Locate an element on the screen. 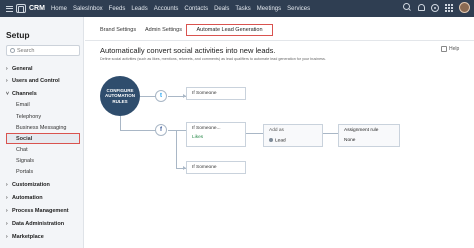 This screenshot has width=474, height=248. sidebar-item-automation: › Automation is located at coordinates (24, 198).